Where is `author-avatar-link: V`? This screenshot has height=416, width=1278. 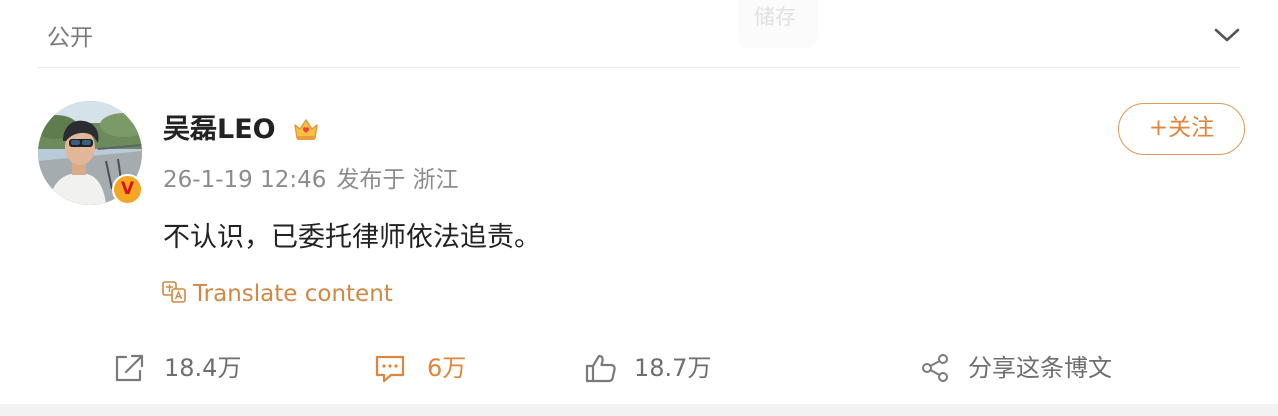 author-avatar-link: V is located at coordinates (90, 153).